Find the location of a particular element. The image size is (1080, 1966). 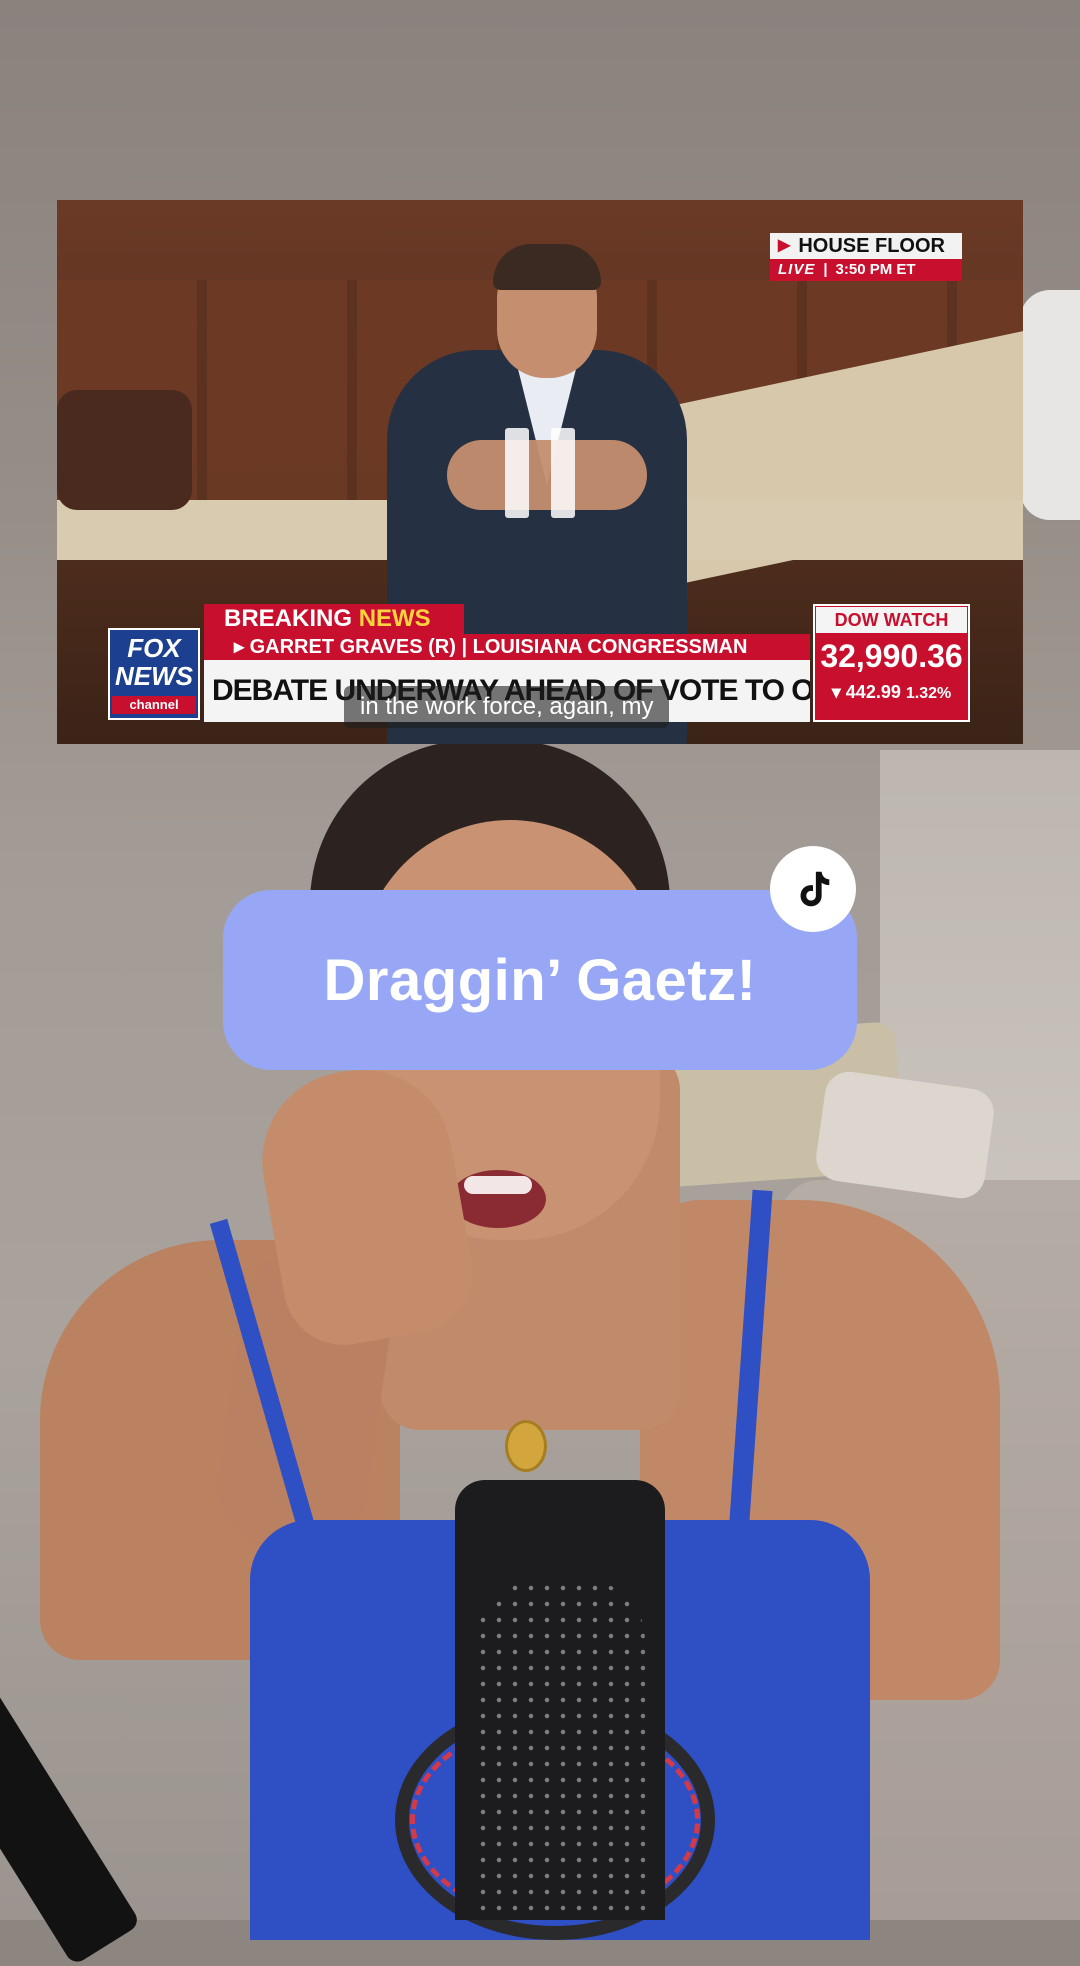

pause-icon is located at coordinates (540, 473).